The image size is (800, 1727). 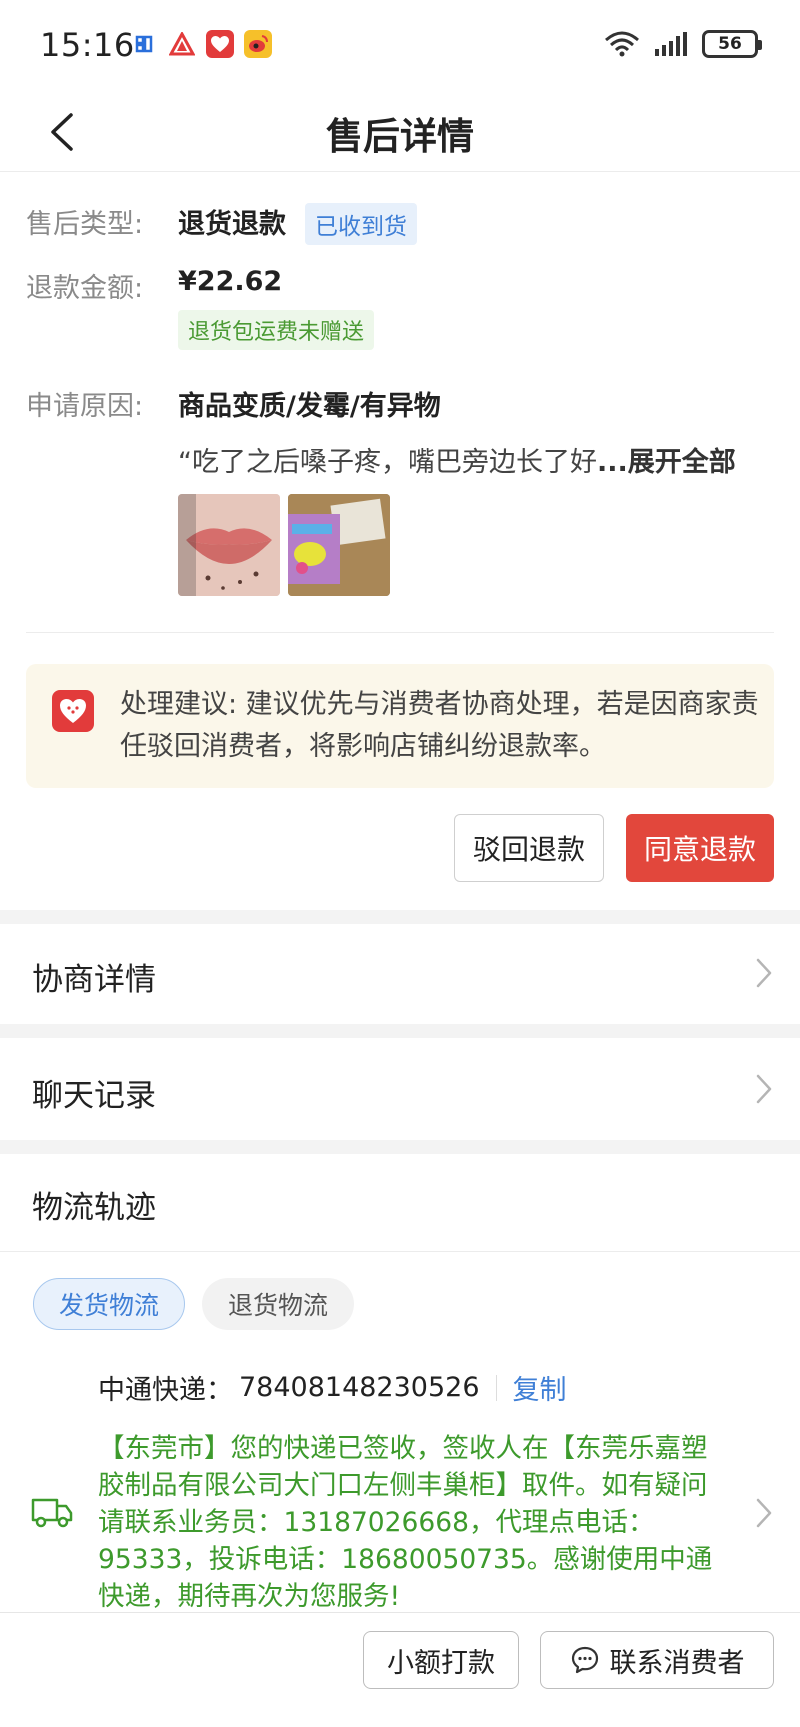 What do you see at coordinates (94, 1096) in the screenshot?
I see `chat-history-label: 聊天记录` at bounding box center [94, 1096].